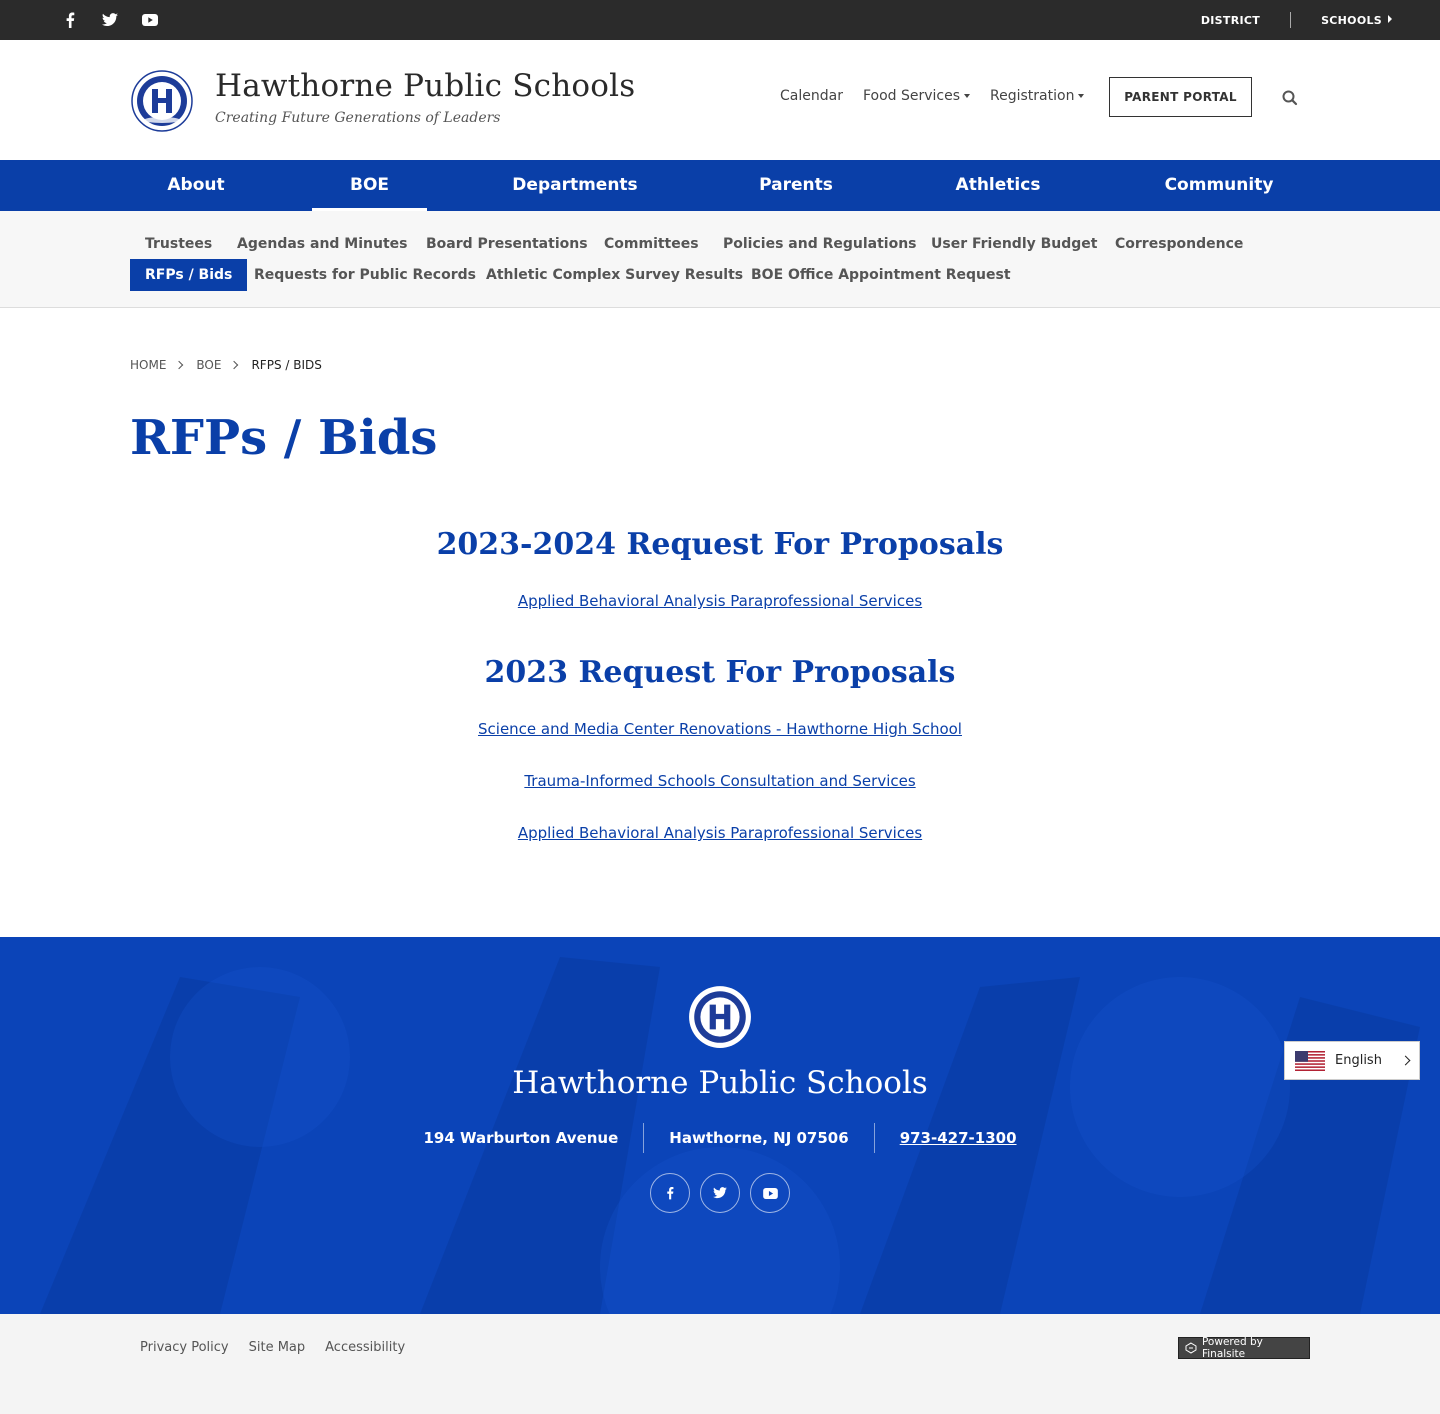  I want to click on nav-athletics: Athletics, so click(998, 185).